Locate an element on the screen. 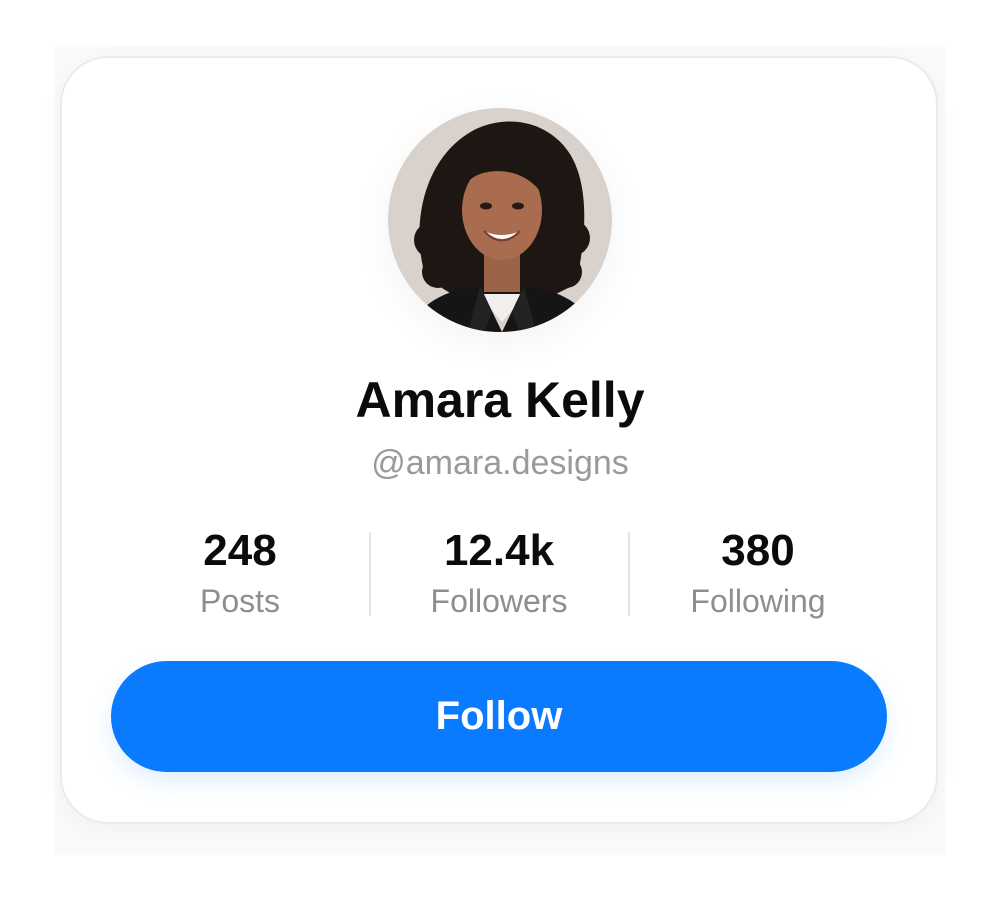 The width and height of the screenshot is (1000, 908). profile-handle: @amara.designs is located at coordinates (500, 463).